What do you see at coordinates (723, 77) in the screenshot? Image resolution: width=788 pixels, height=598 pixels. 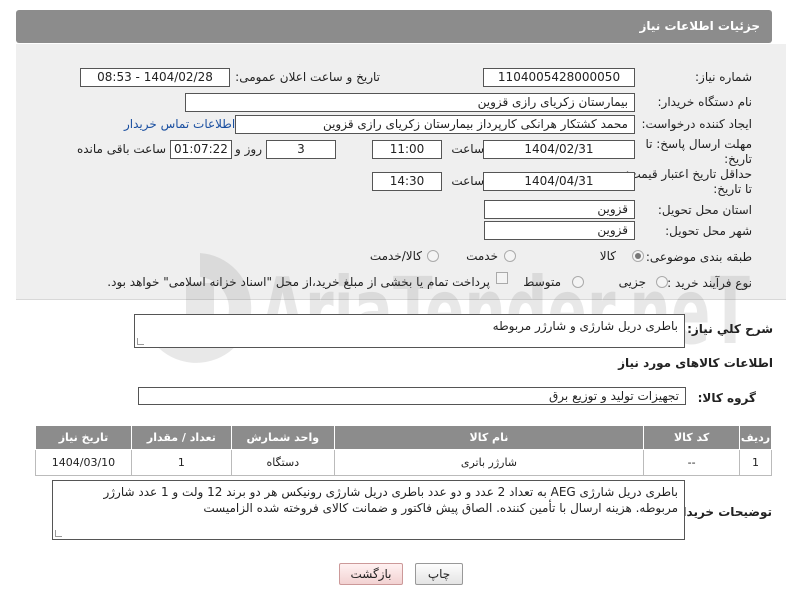 I see `need-number-label: شماره نیاز:` at bounding box center [723, 77].